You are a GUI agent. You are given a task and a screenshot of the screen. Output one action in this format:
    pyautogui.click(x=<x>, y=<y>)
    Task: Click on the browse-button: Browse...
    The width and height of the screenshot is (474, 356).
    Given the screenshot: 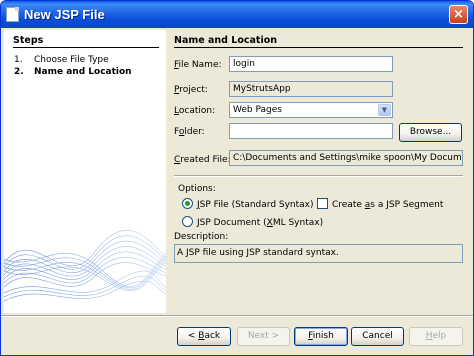 What is the action you would take?
    pyautogui.click(x=430, y=132)
    